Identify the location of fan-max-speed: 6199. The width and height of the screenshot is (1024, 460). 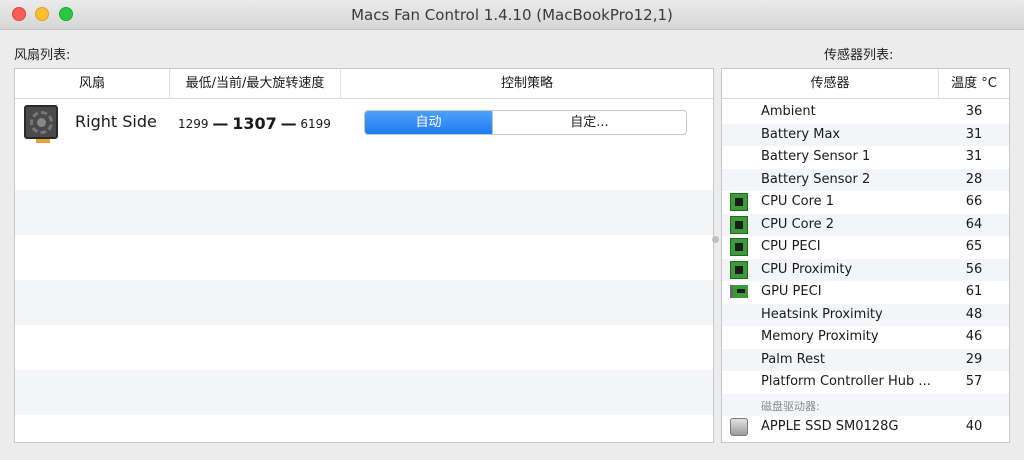
(315, 124).